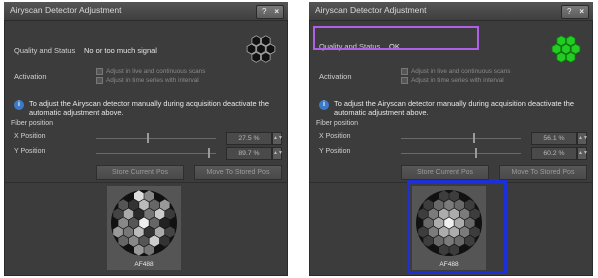 This screenshot has width=598, height=278. Describe the element at coordinates (45, 50) in the screenshot. I see `quality-status-label: Quality and Status` at that location.